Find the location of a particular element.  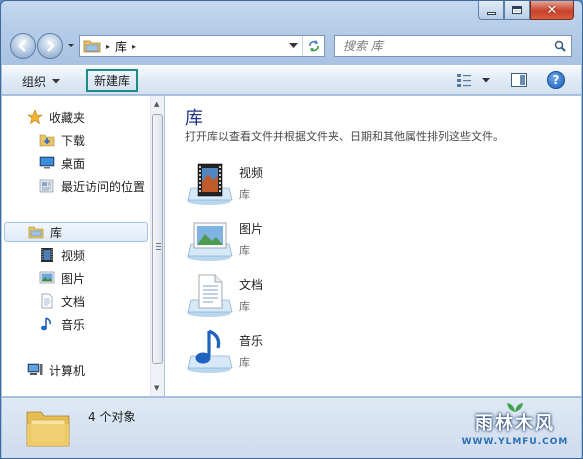

computer-icon is located at coordinates (35, 369).